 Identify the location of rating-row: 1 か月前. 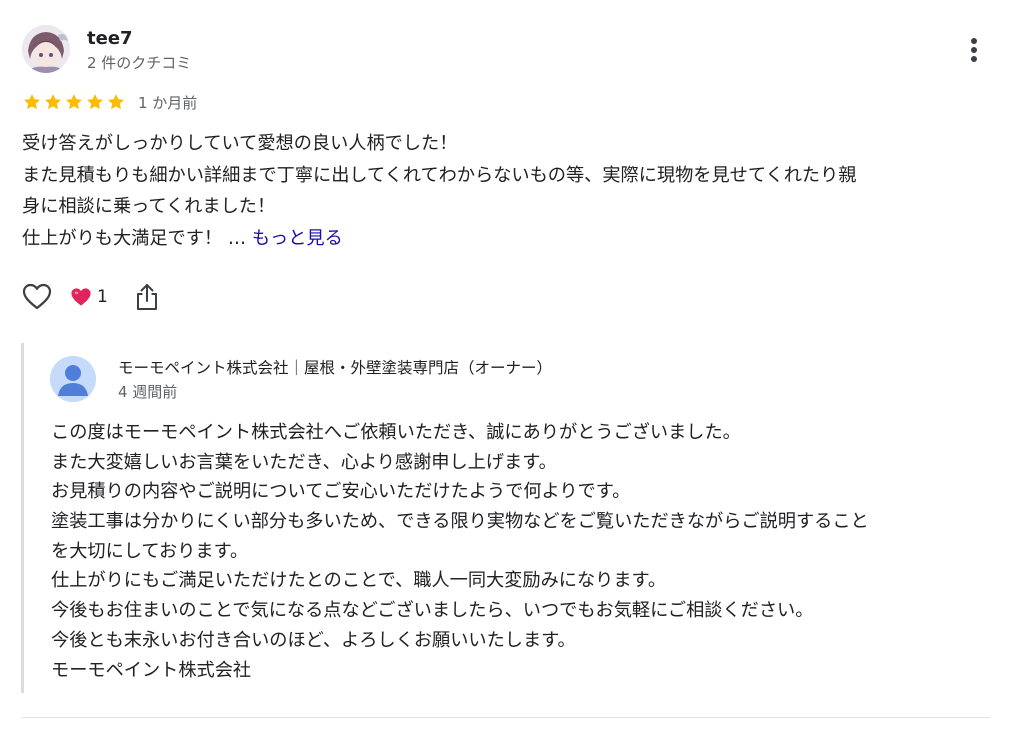
(109, 102).